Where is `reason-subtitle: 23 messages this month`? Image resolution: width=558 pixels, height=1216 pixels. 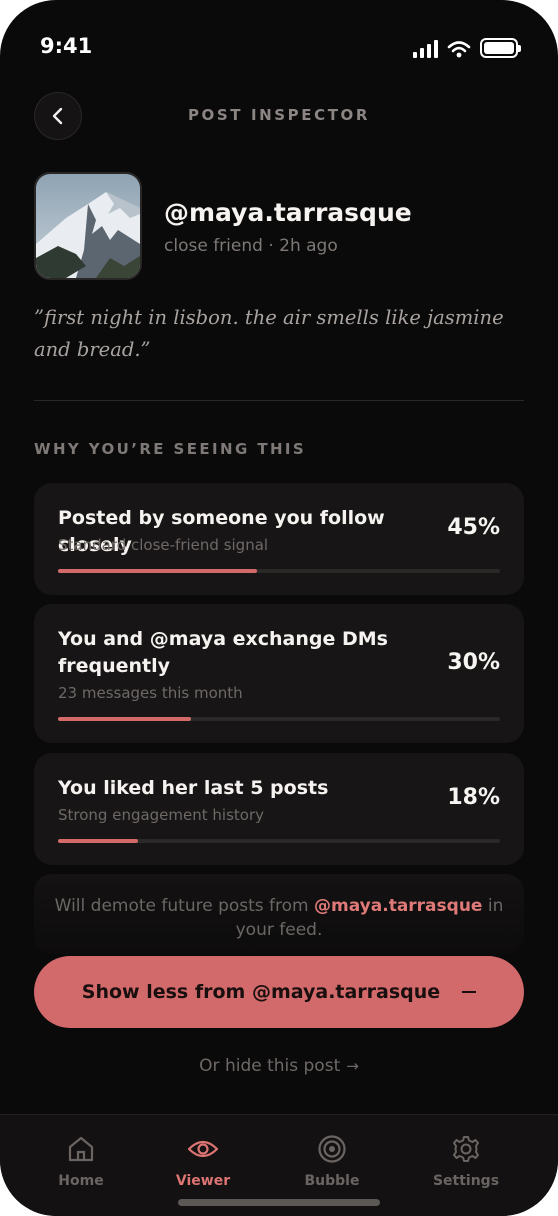
reason-subtitle: 23 messages this month is located at coordinates (150, 693).